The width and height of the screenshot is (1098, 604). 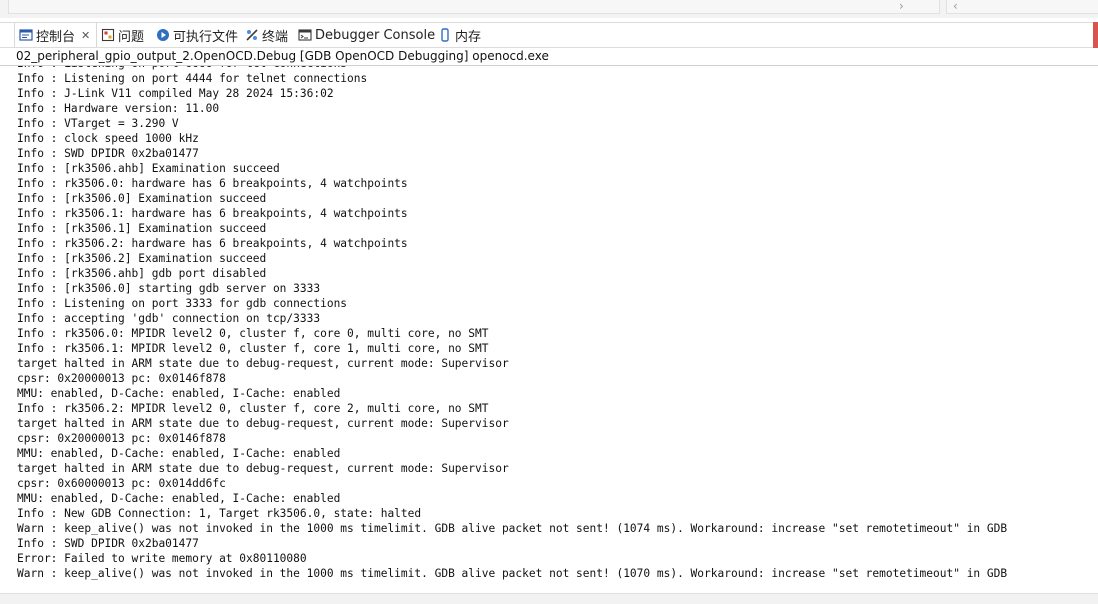 What do you see at coordinates (206, 37) in the screenshot?
I see `tab-executables-label: 可执行文件` at bounding box center [206, 37].